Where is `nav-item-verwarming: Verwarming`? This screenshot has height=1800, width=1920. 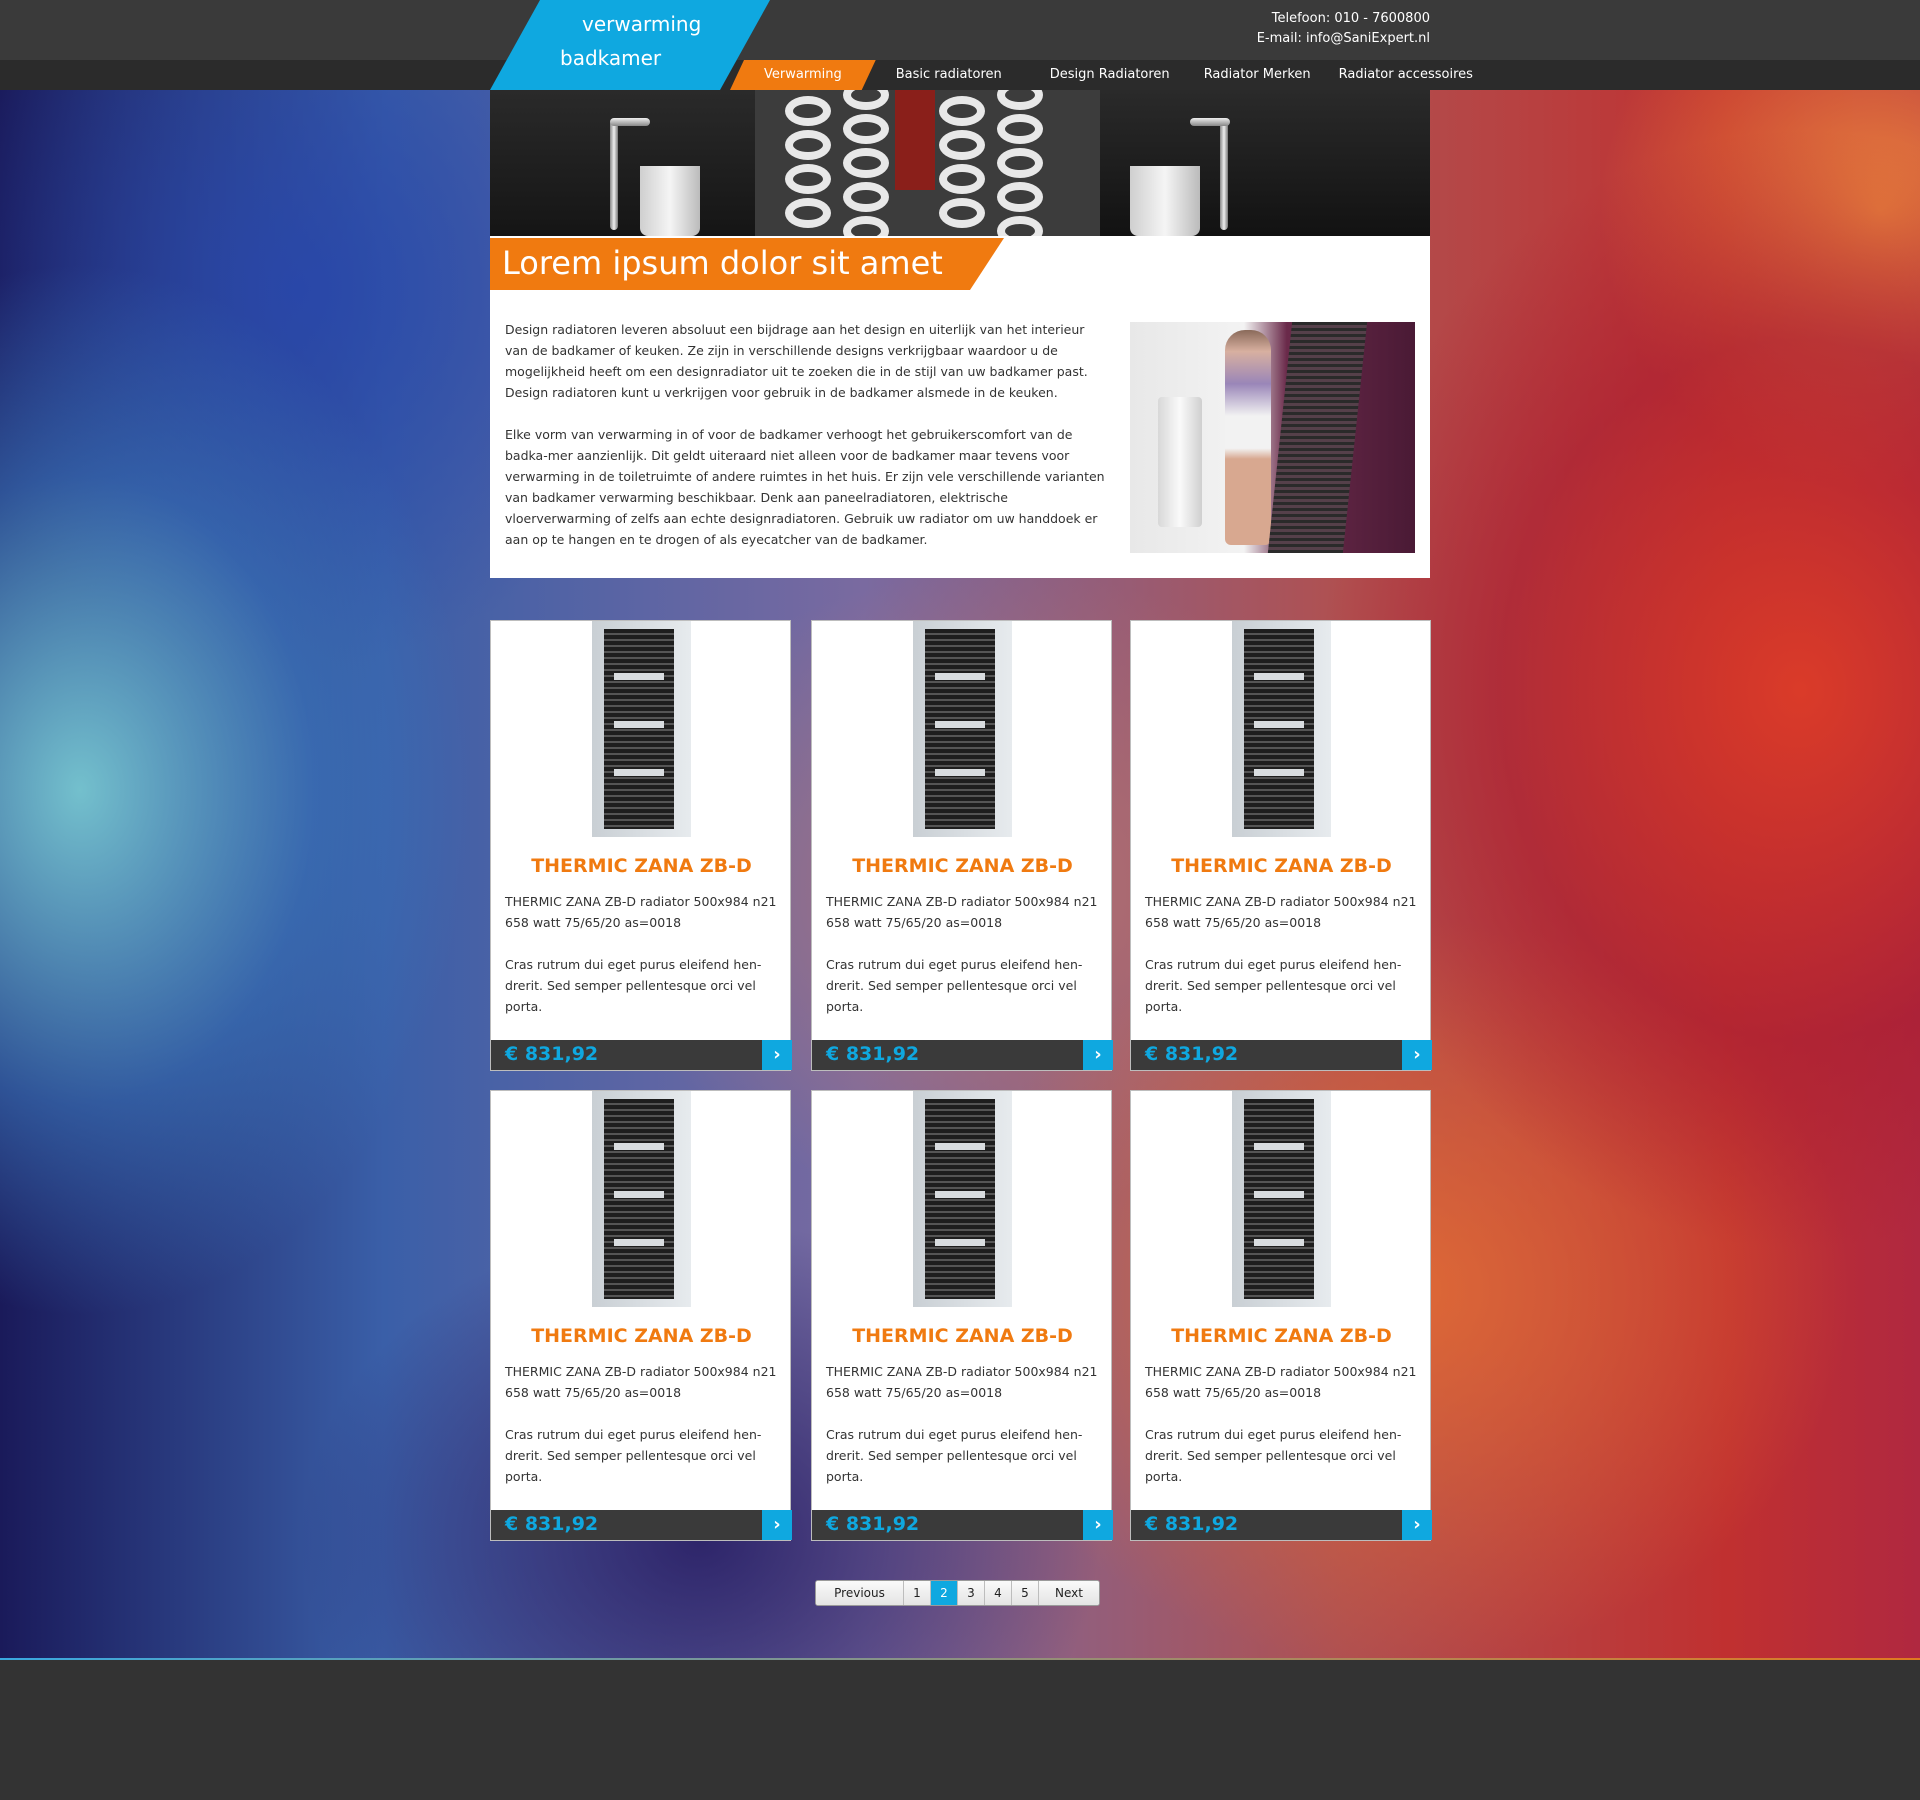 nav-item-verwarming: Verwarming is located at coordinates (803, 75).